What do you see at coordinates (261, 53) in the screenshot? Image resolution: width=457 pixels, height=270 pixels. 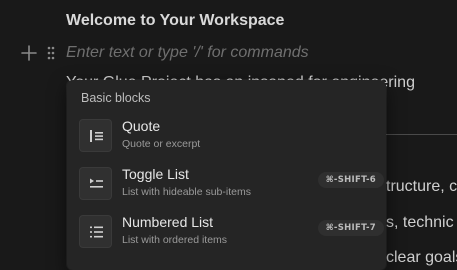 I see `editor-input` at bounding box center [261, 53].